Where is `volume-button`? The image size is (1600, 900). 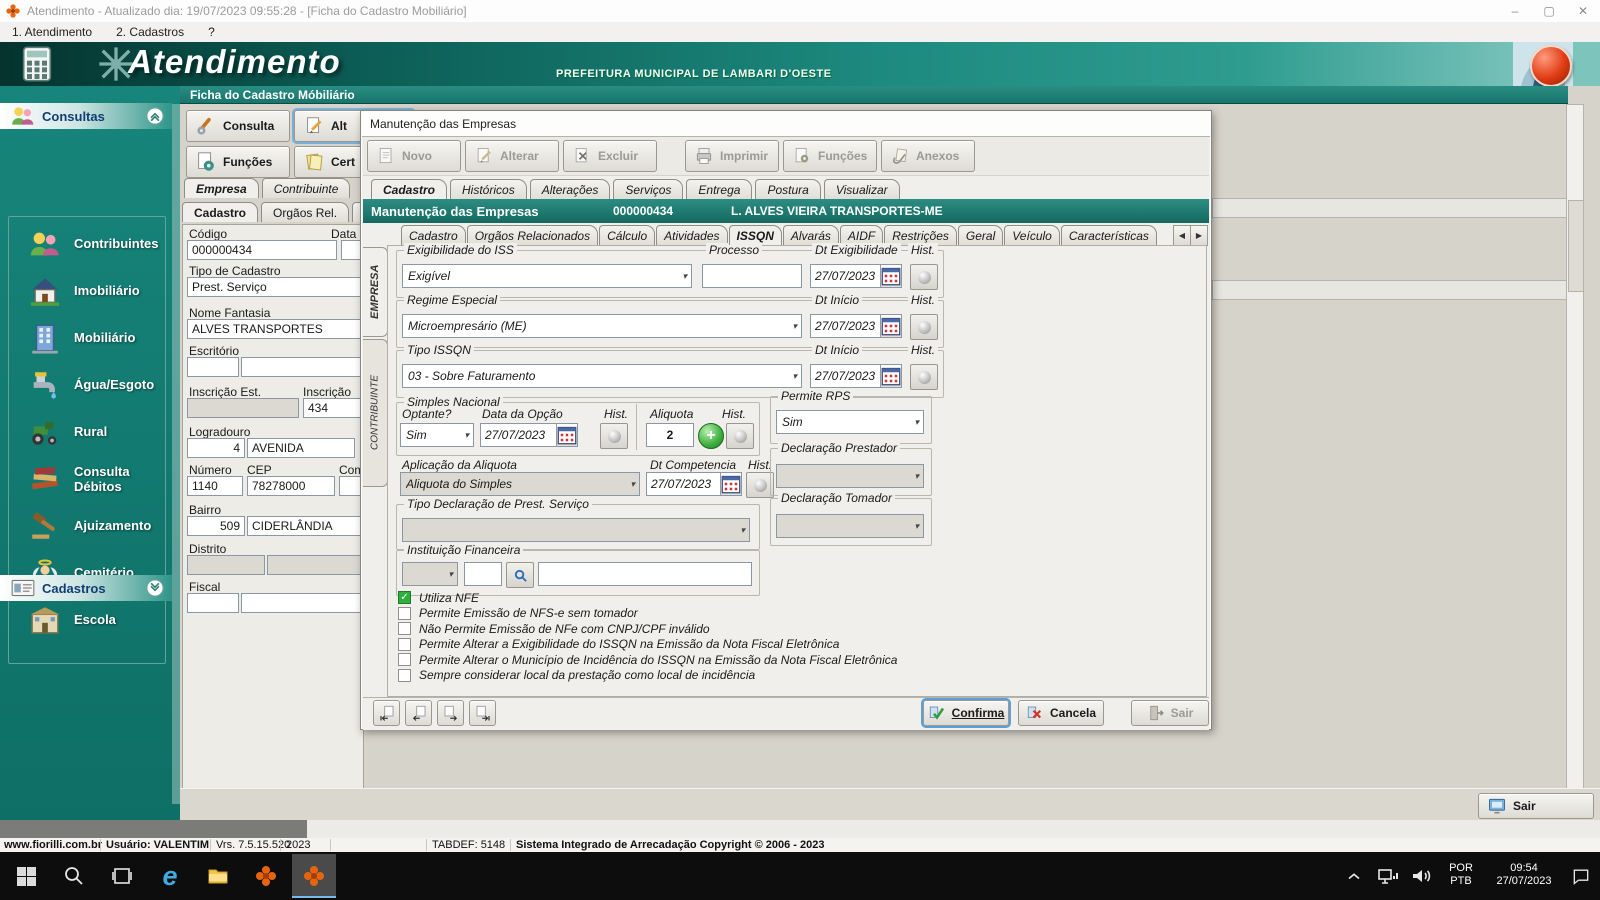
volume-button is located at coordinates (1421, 876).